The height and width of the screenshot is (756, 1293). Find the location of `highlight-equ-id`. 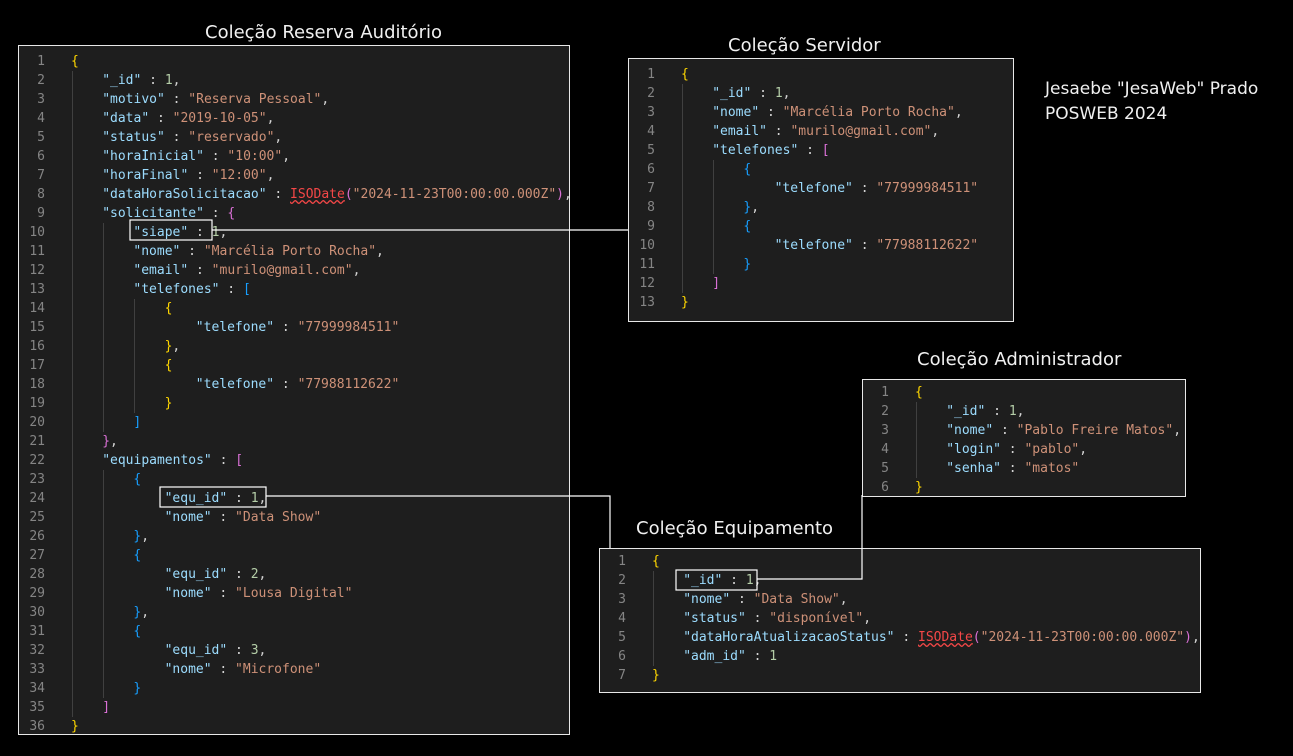

highlight-equ-id is located at coordinates (213, 497).